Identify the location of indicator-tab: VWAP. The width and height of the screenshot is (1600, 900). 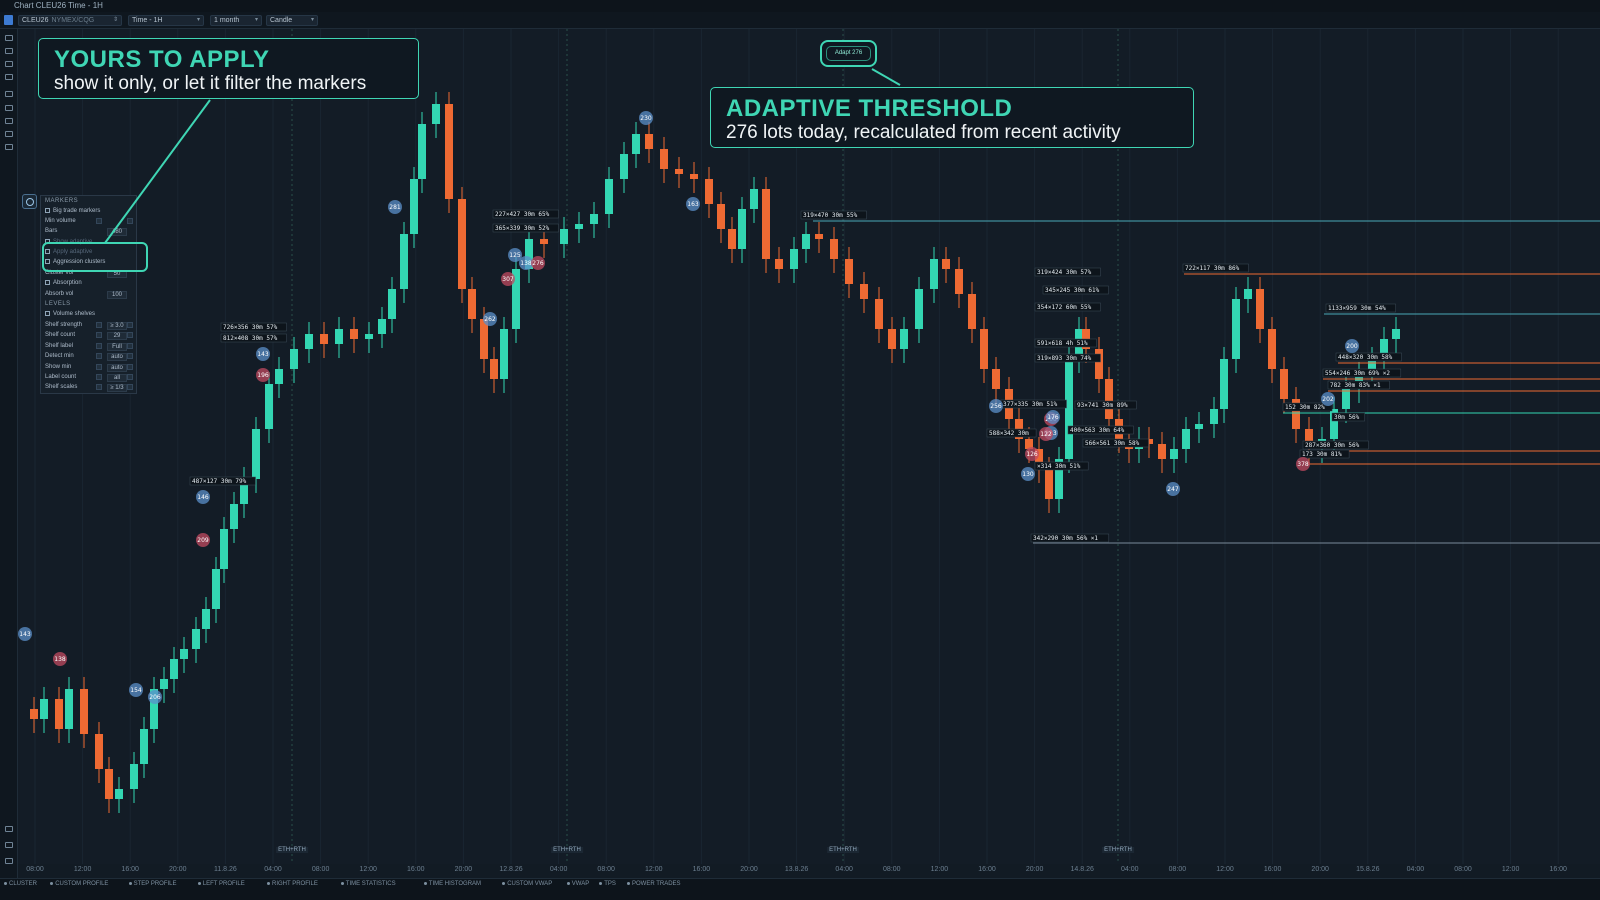
(577, 884).